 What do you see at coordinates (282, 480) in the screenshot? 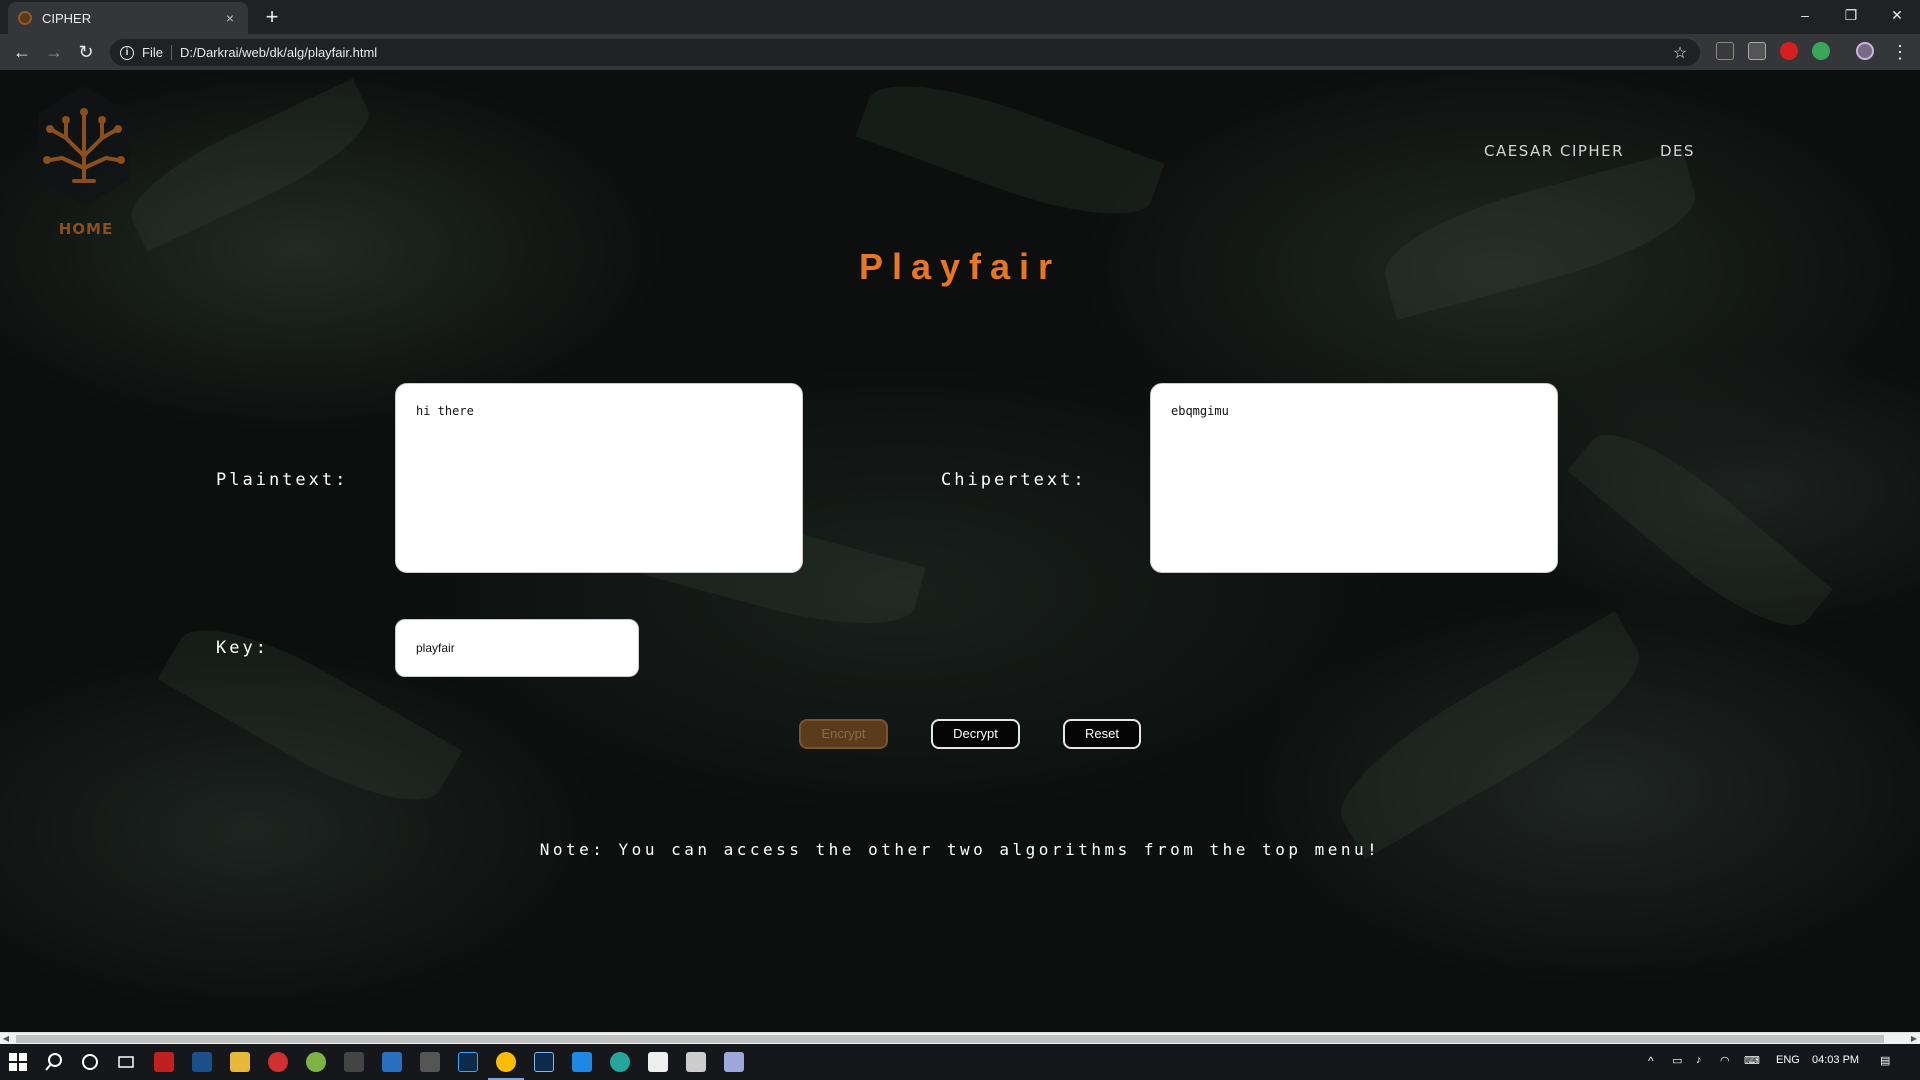
I see `plaintext-label: Plaintext:` at bounding box center [282, 480].